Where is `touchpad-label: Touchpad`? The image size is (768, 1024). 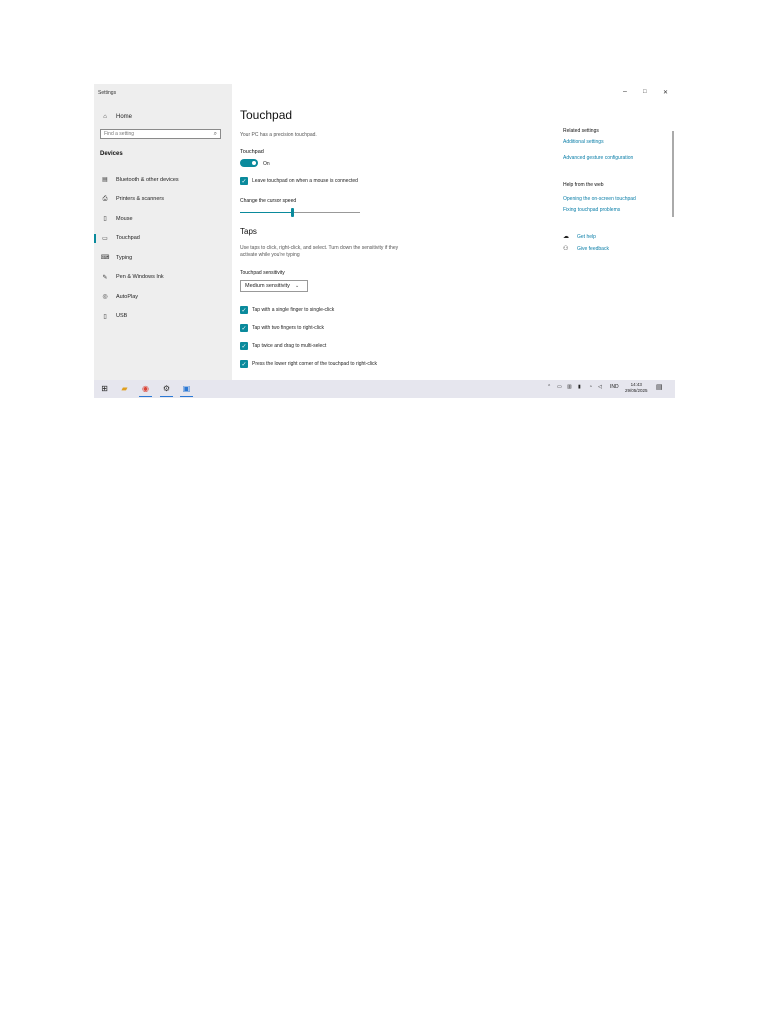
touchpad-label: Touchpad is located at coordinates (252, 152).